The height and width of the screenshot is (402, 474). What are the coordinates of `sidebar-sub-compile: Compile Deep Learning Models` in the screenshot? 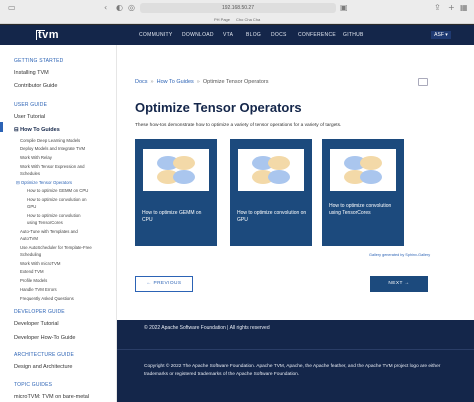 It's located at (50, 140).